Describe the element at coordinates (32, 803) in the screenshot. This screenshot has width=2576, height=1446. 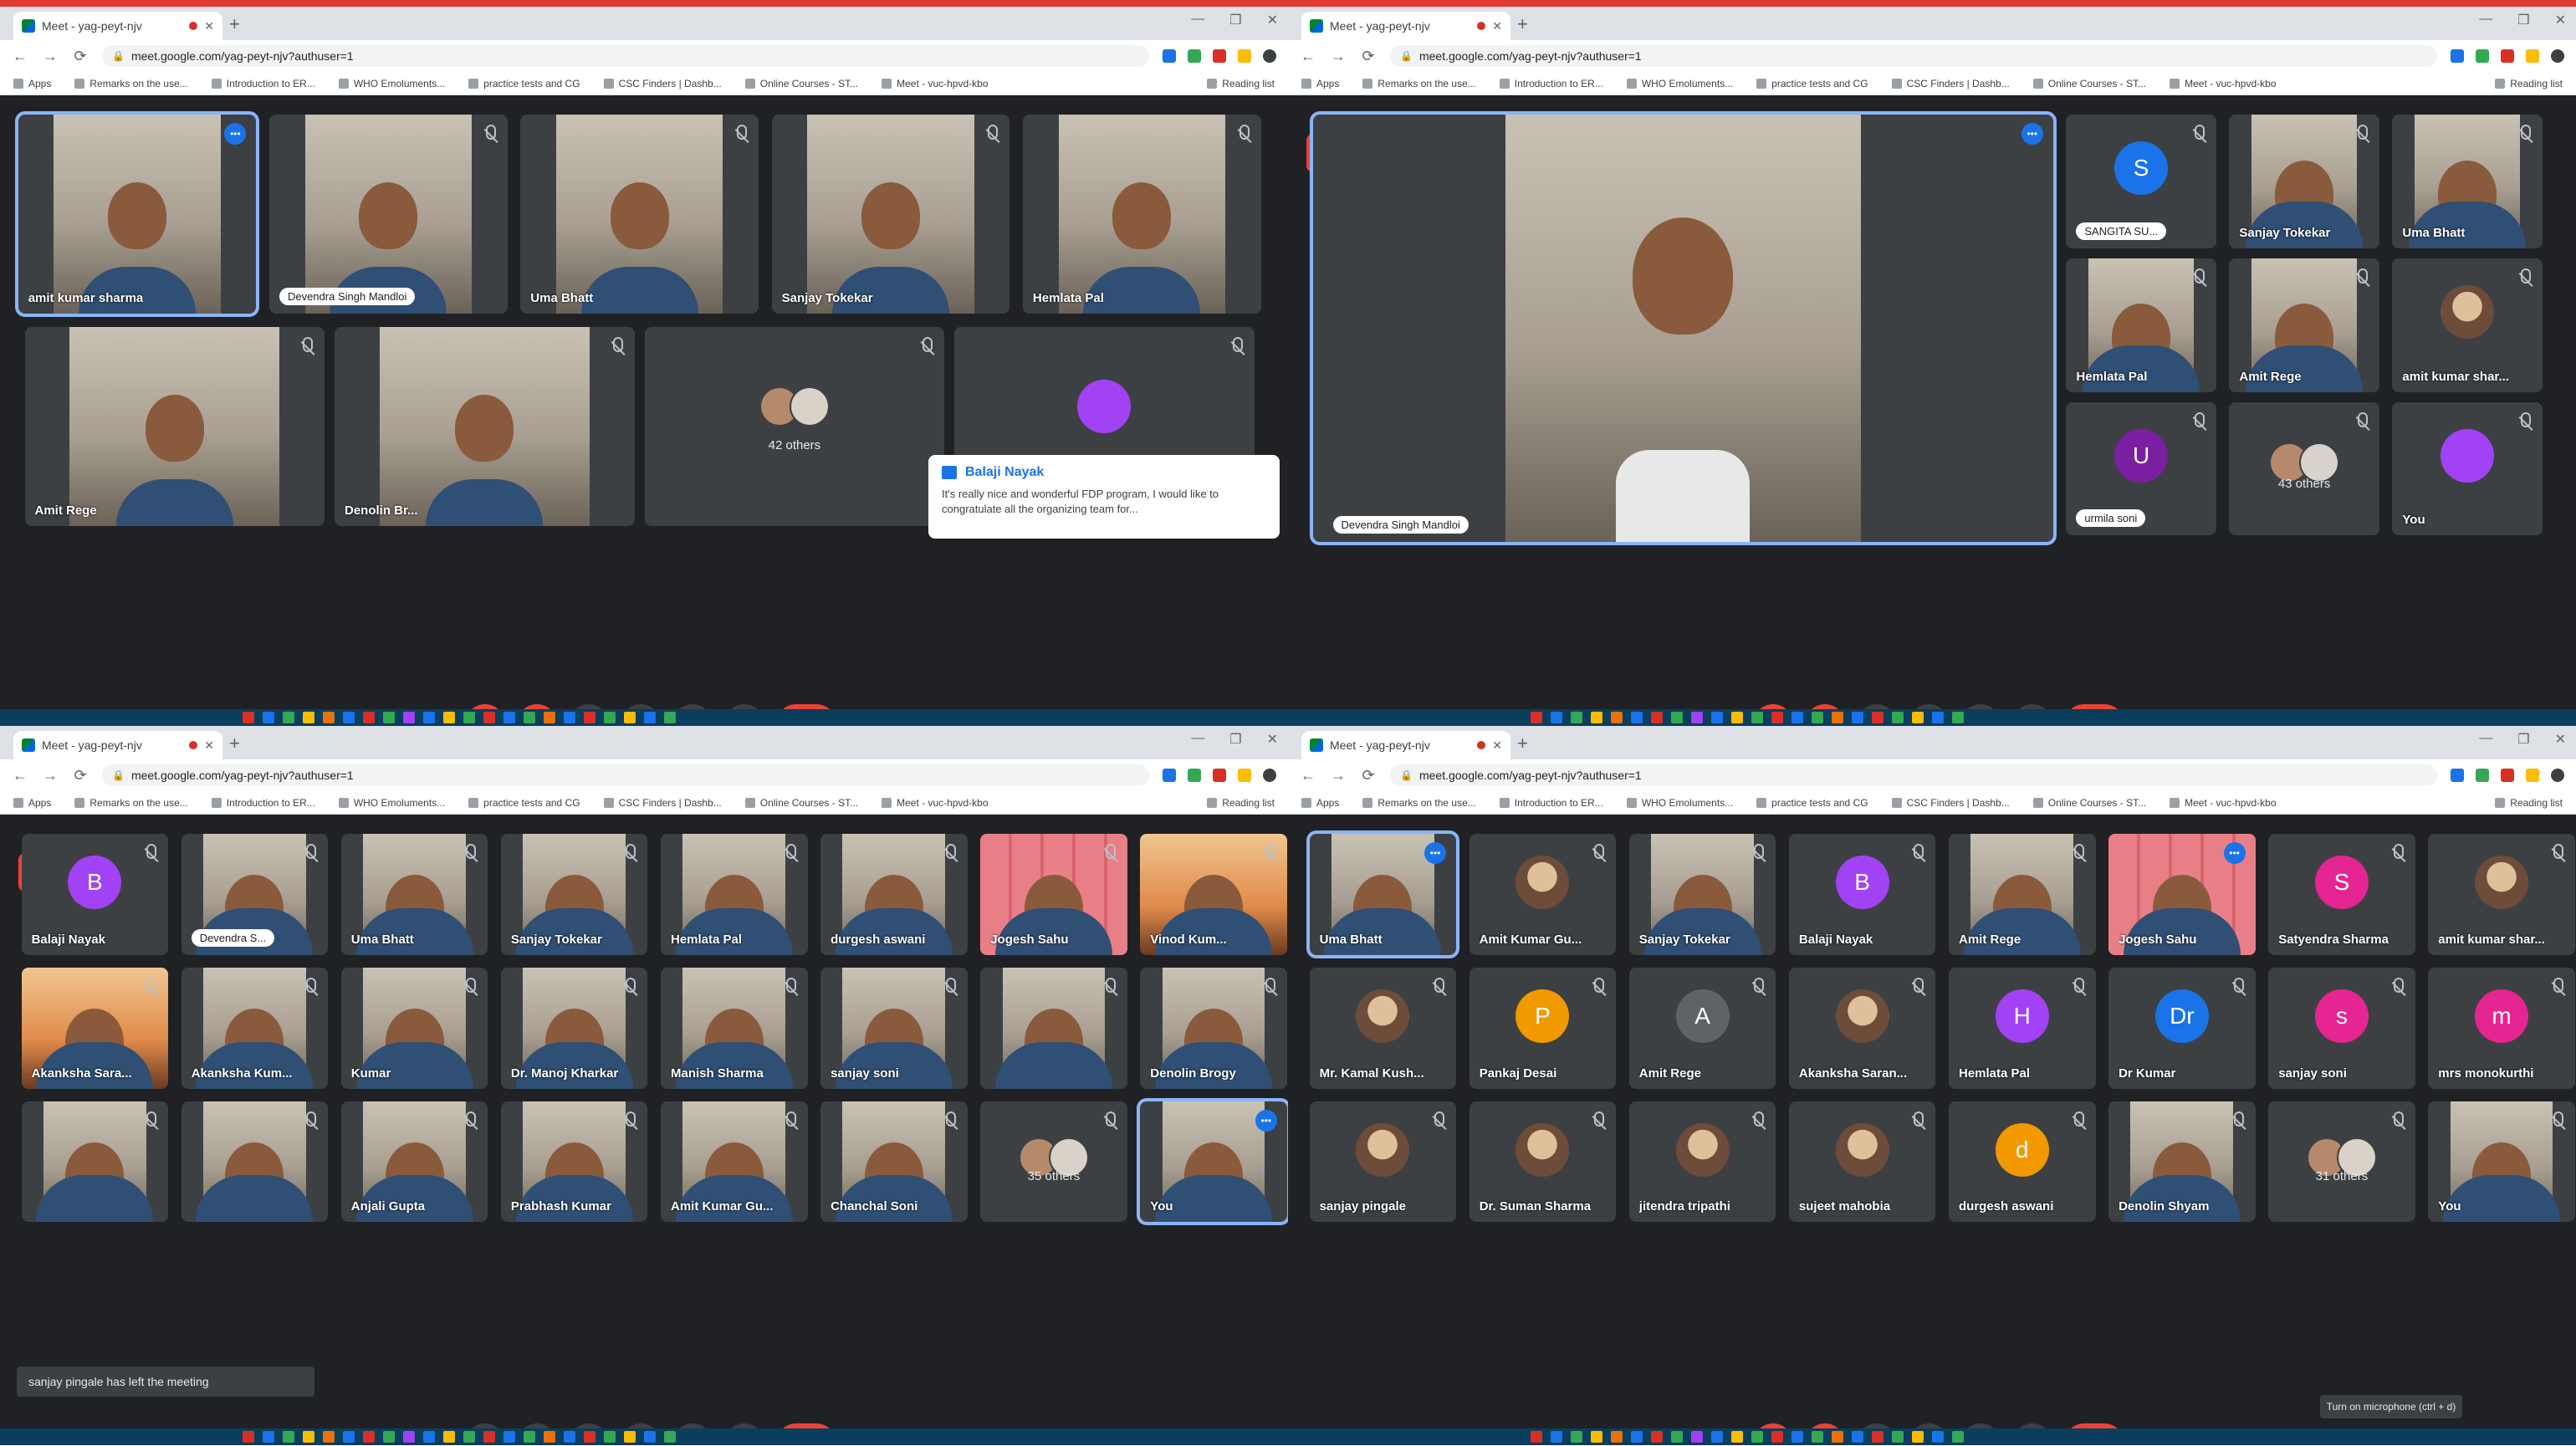
I see `bookmark-item: Apps` at that location.